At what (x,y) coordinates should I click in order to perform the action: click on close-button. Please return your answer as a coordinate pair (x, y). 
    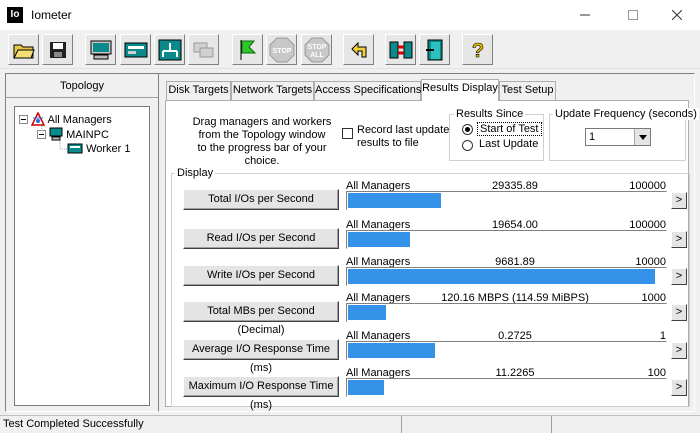
    Looking at the image, I should click on (677, 15).